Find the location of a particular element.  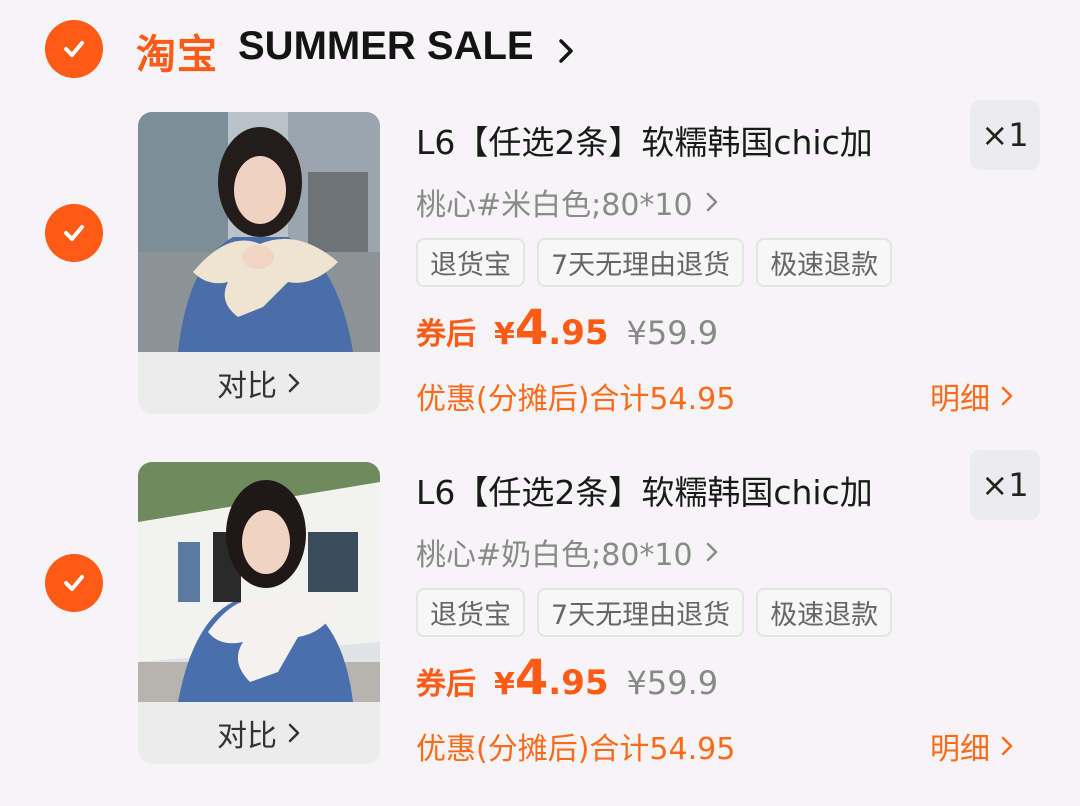

store-select-checkbox is located at coordinates (74, 49).